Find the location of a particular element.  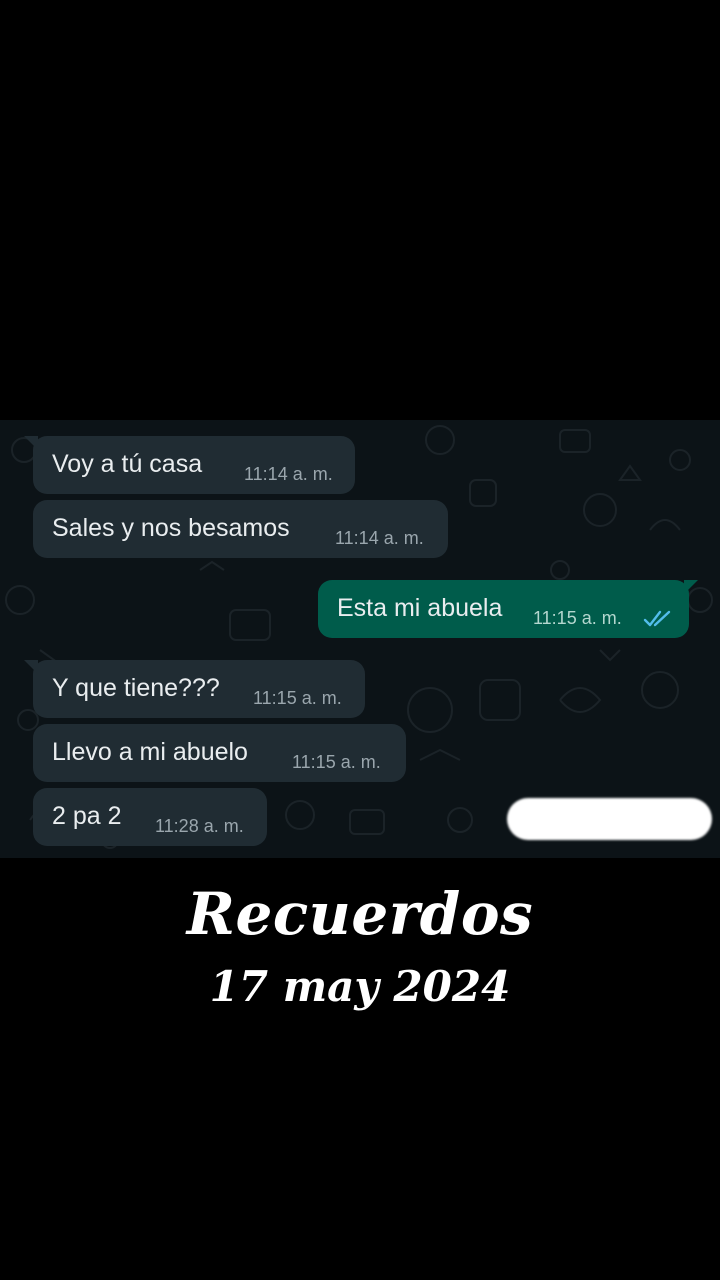

caption-title: Recuerdos is located at coordinates (360, 914).